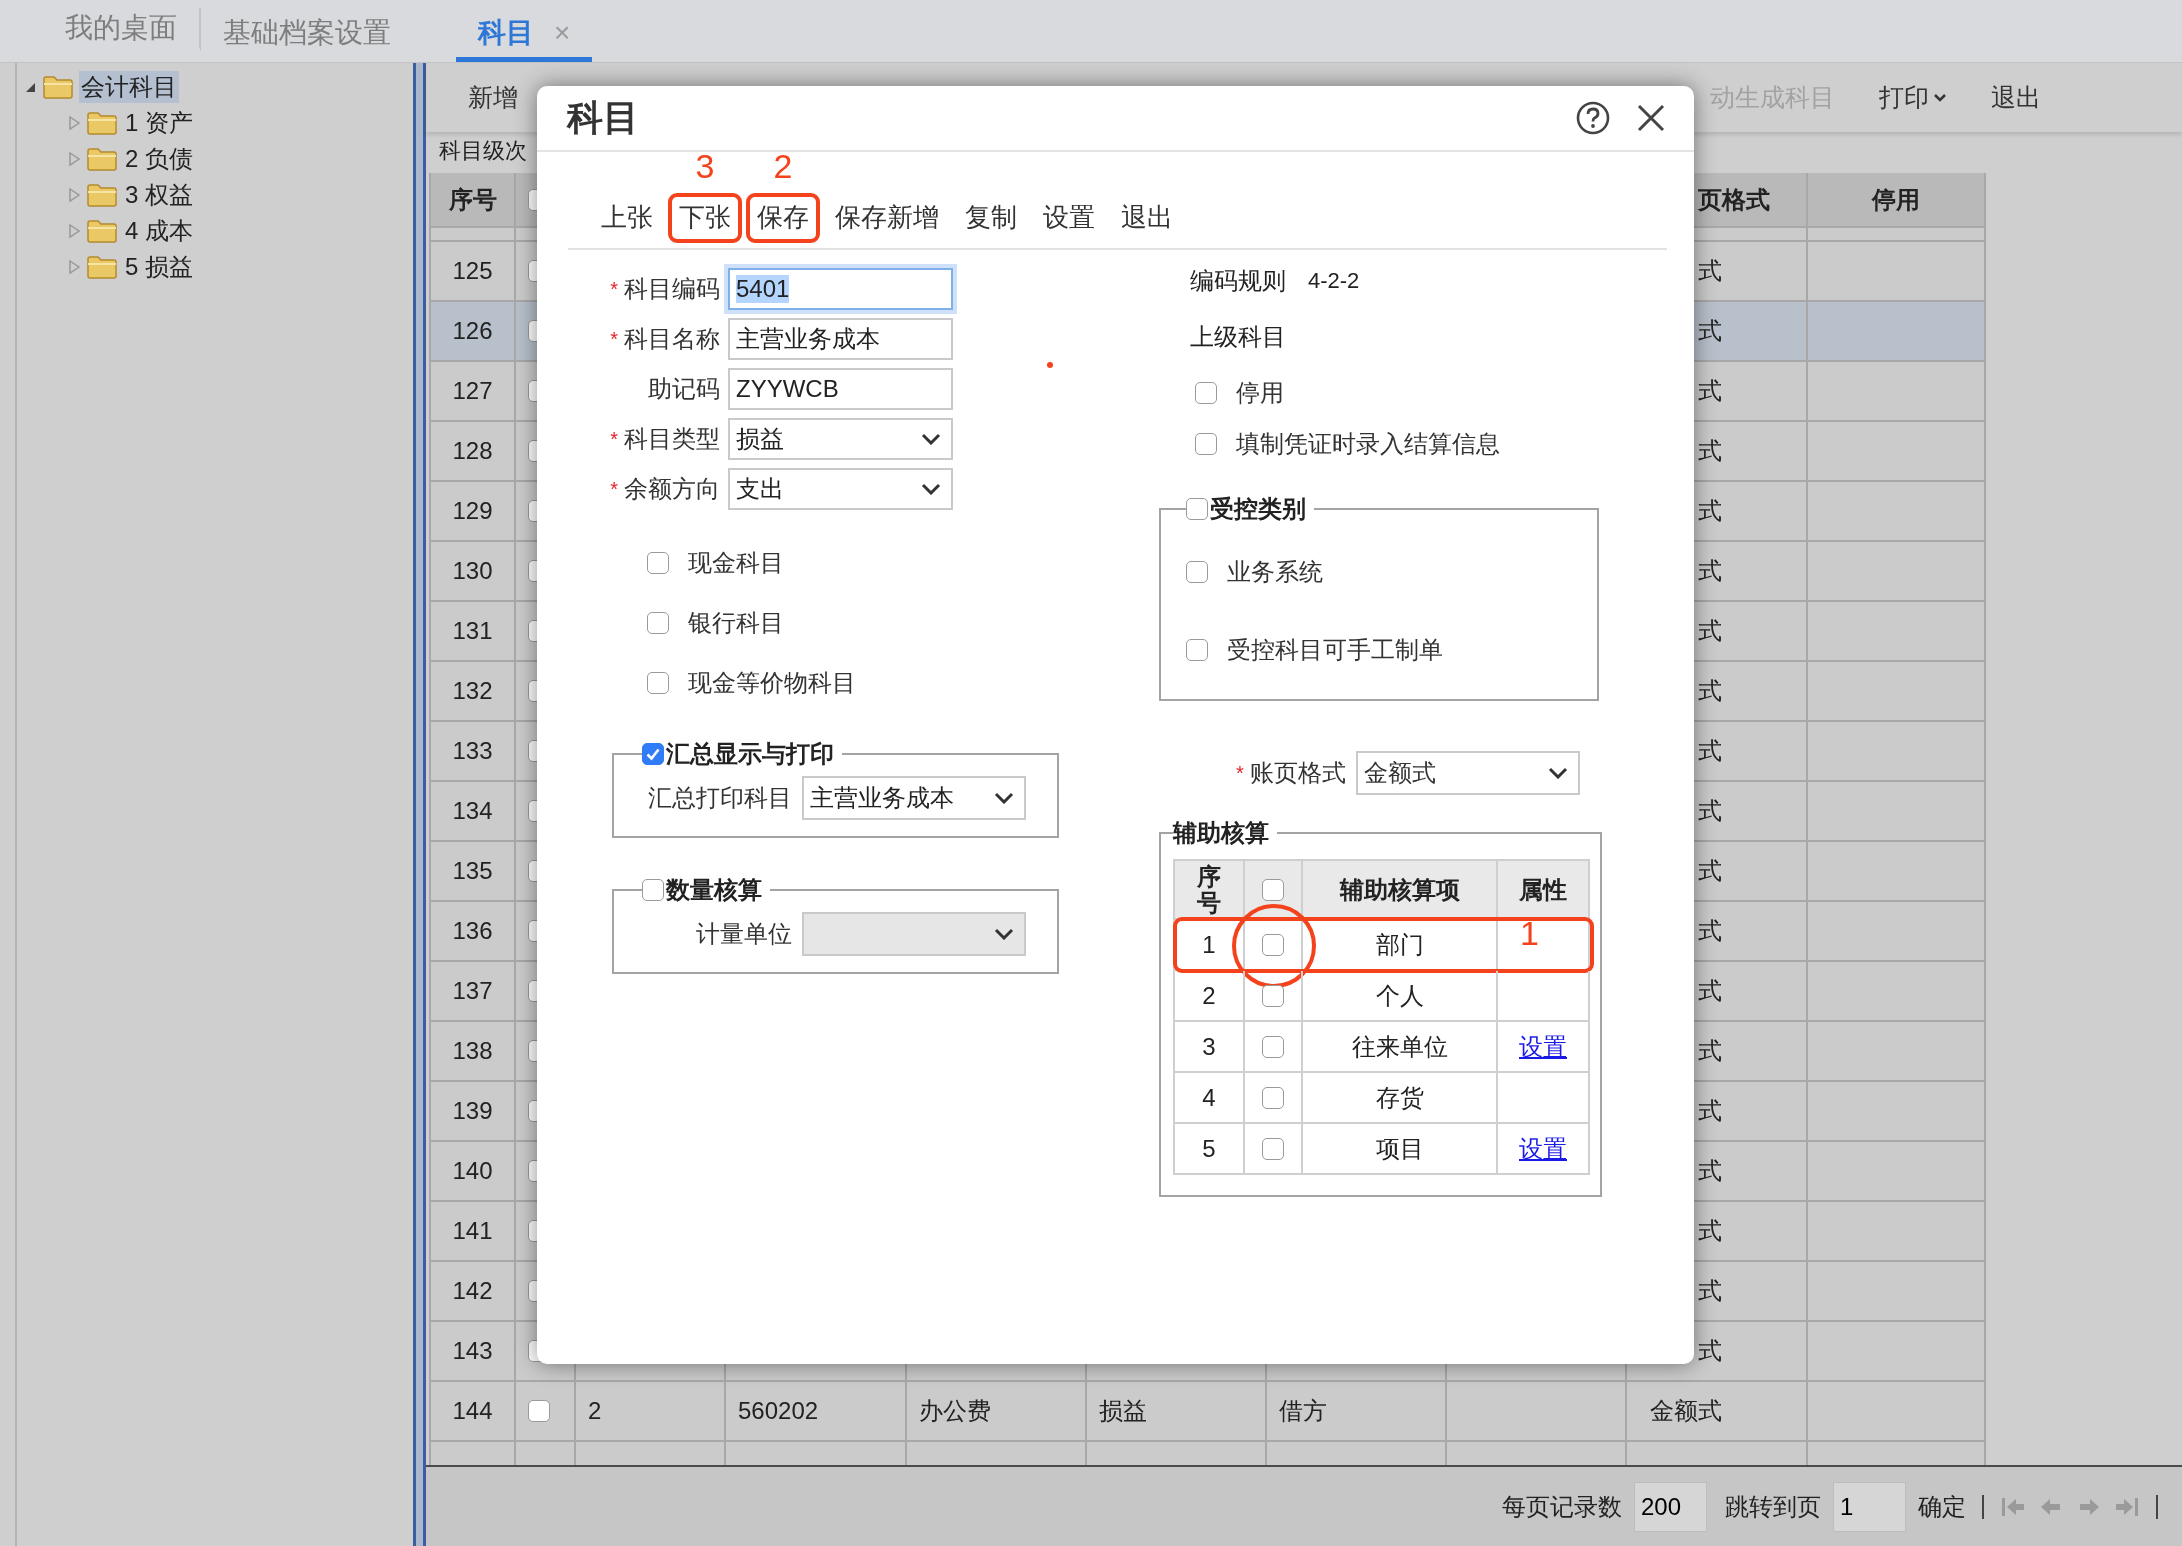 Image resolution: width=2182 pixels, height=1546 pixels. I want to click on toolbar-button: 上张, so click(627, 217).